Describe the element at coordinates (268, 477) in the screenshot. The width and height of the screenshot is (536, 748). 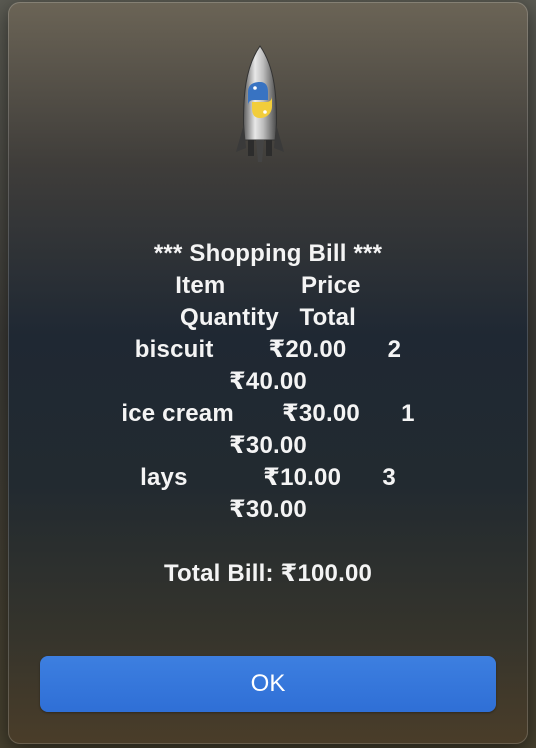
I see `bill-item-line: lays ₹10.00 3` at that location.